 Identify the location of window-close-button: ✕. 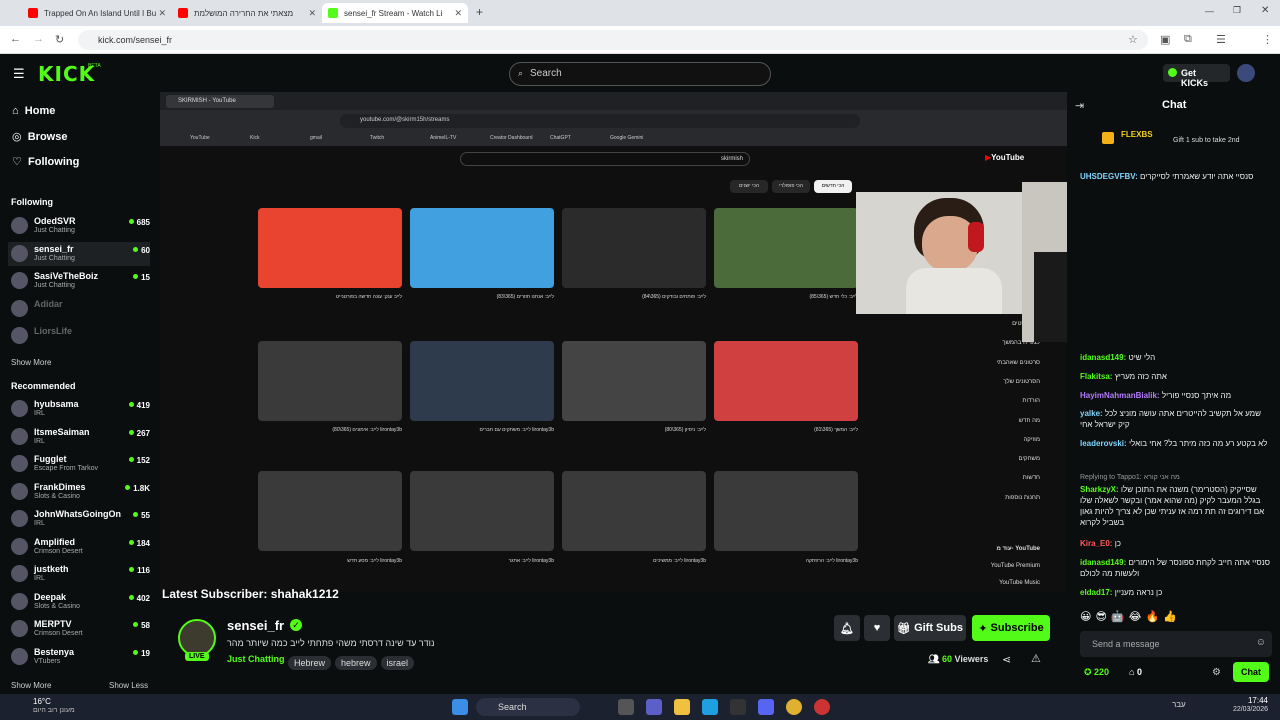
(1265, 10).